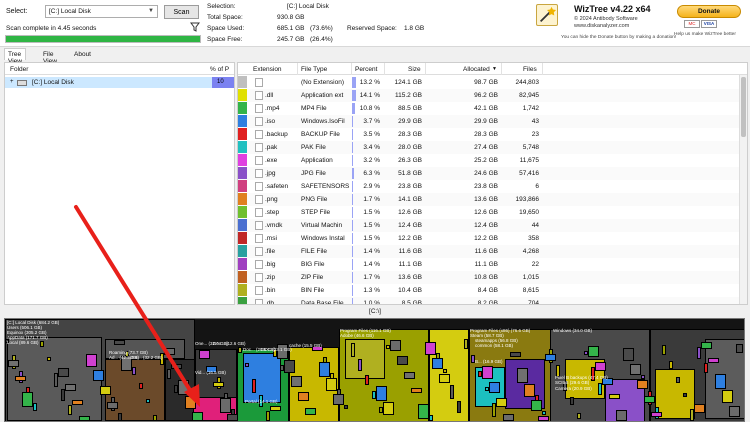 The image size is (750, 422). Describe the element at coordinates (709, 11) in the screenshot. I see `donate-button: Donate` at that location.